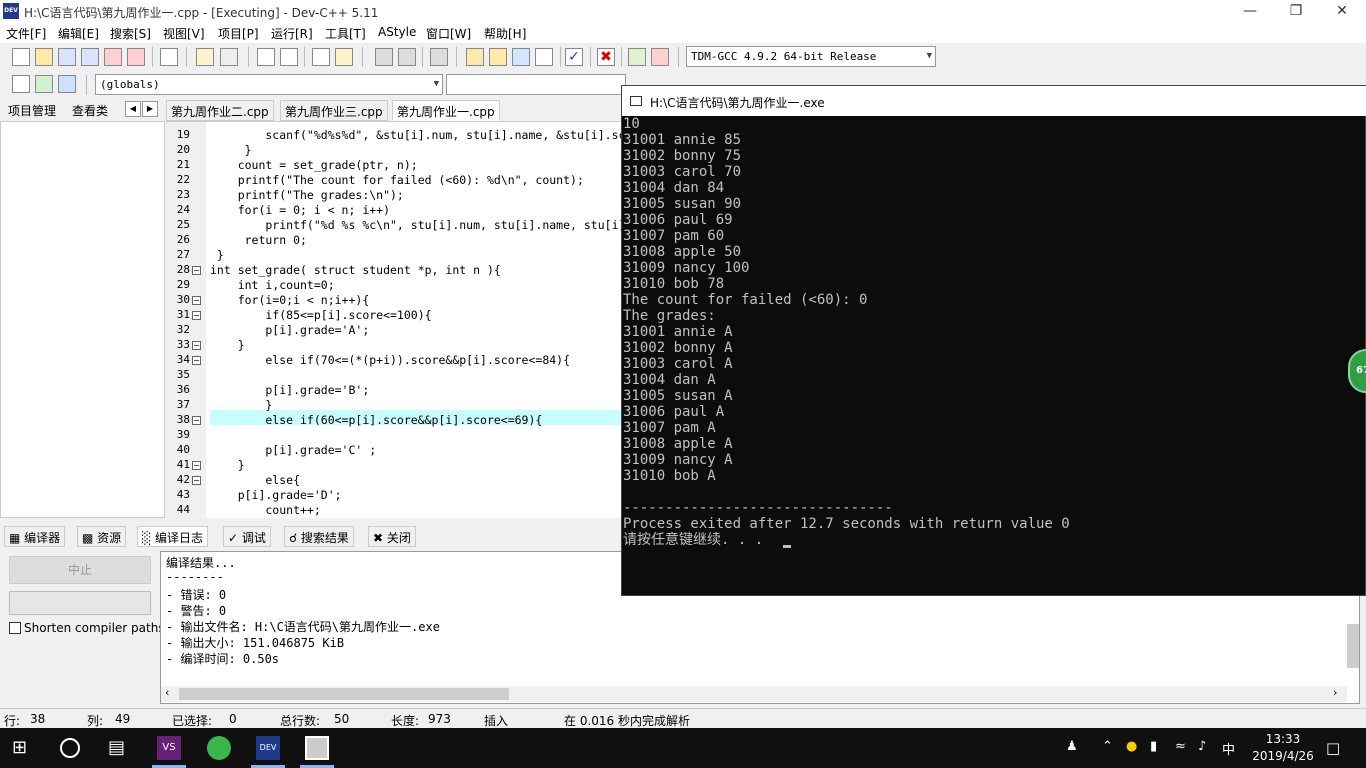 The image size is (1366, 768). Describe the element at coordinates (498, 57) in the screenshot. I see `open-project-icon` at that location.